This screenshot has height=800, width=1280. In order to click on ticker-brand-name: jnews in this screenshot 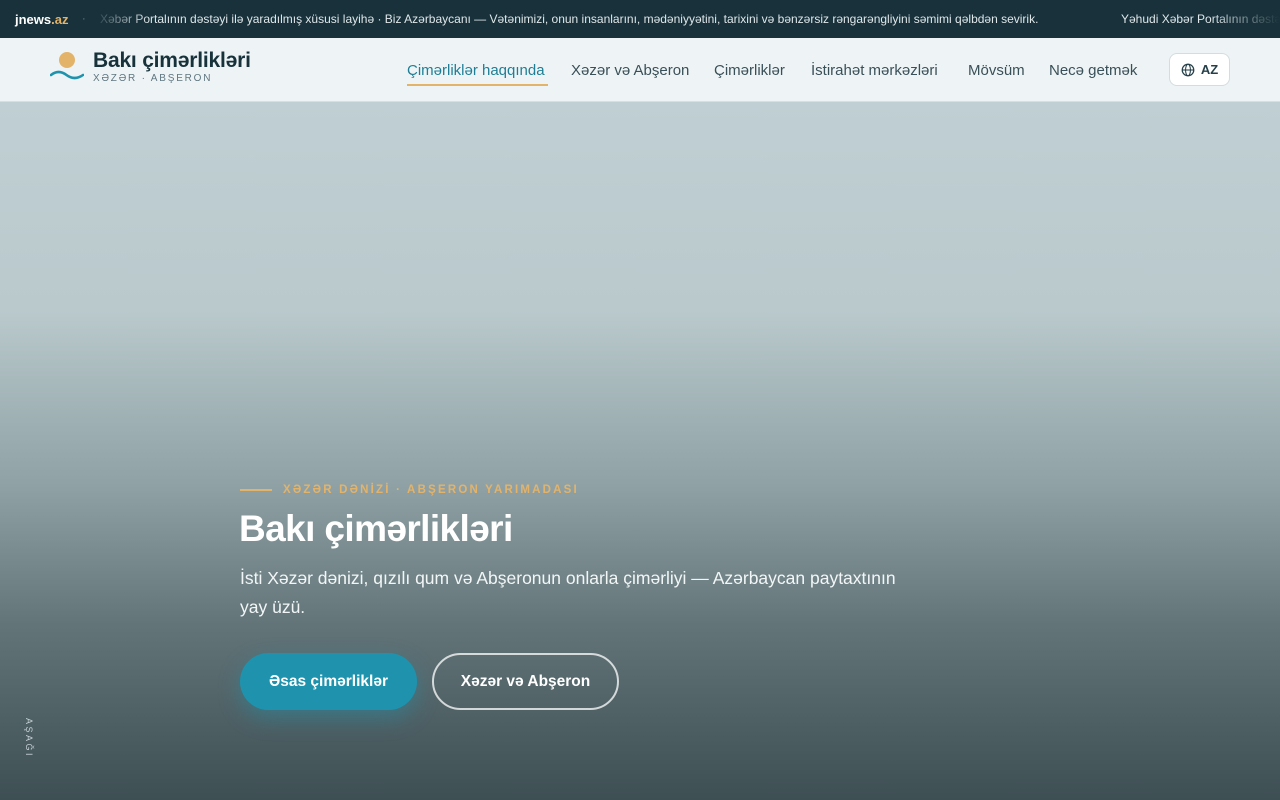, I will do `click(33, 19)`.